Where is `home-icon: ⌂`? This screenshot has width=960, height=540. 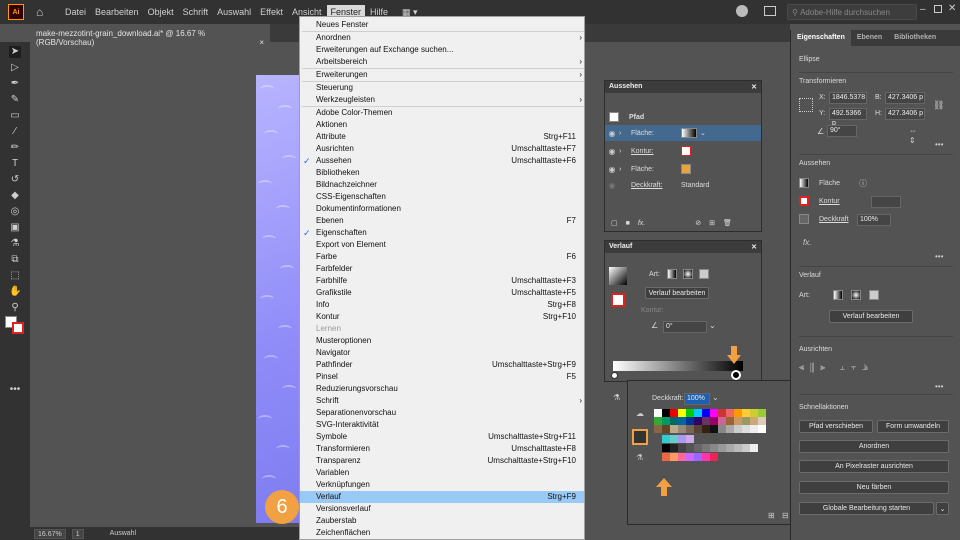 home-icon: ⌂ is located at coordinates (43, 12).